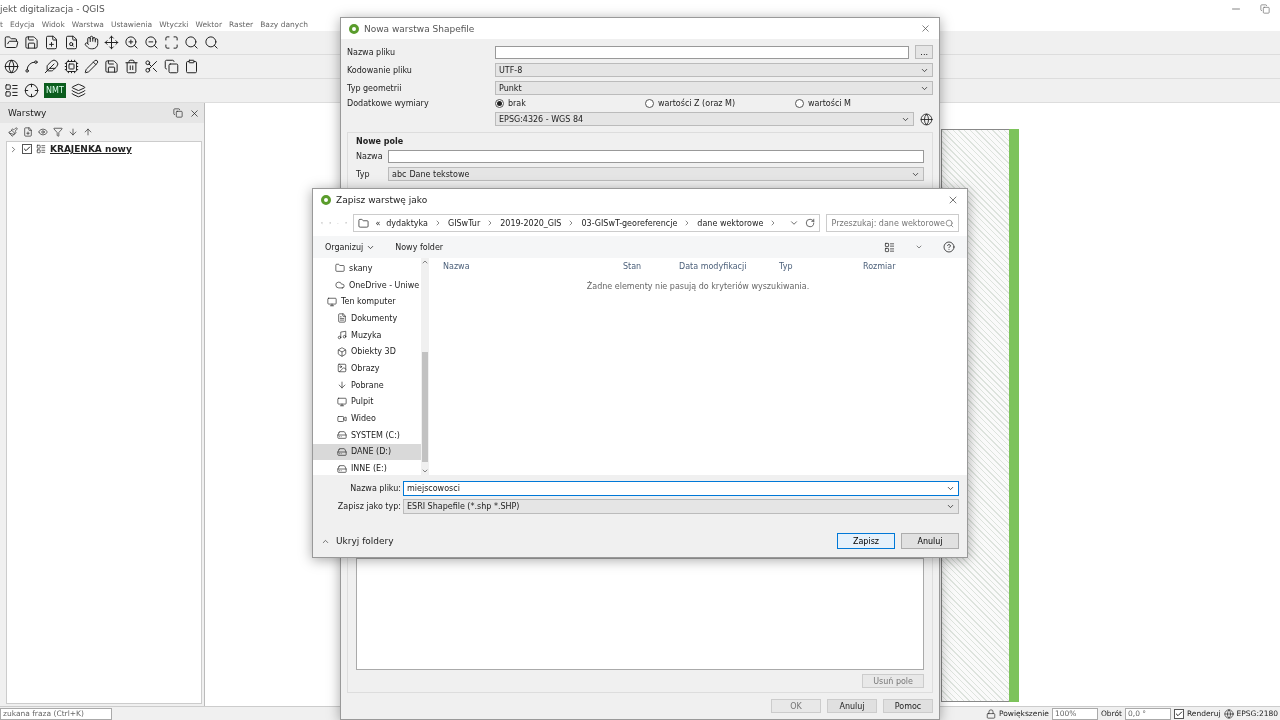  What do you see at coordinates (91, 66) in the screenshot?
I see `pencil-icon` at bounding box center [91, 66].